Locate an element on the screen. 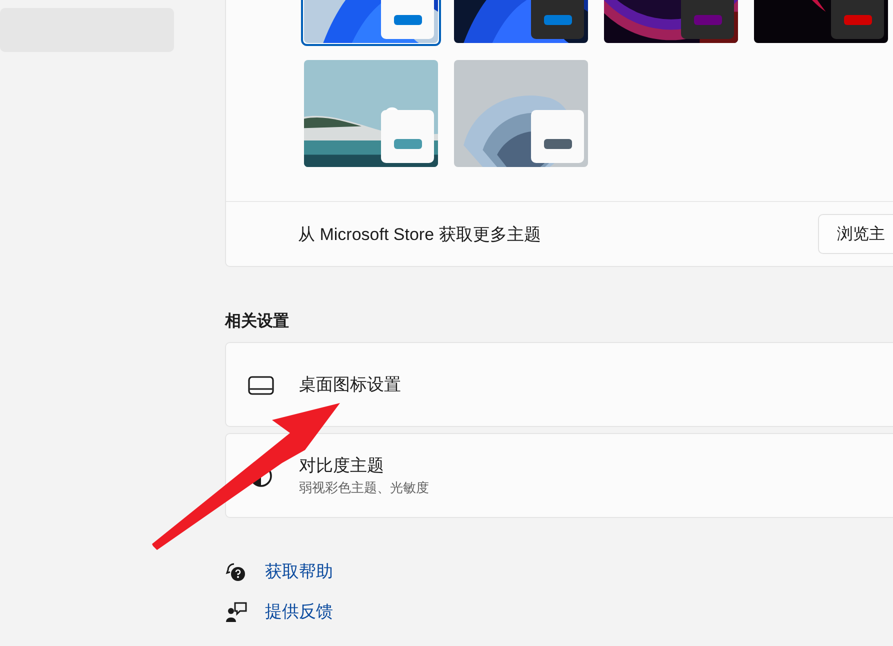  feedback-icon is located at coordinates (236, 611).